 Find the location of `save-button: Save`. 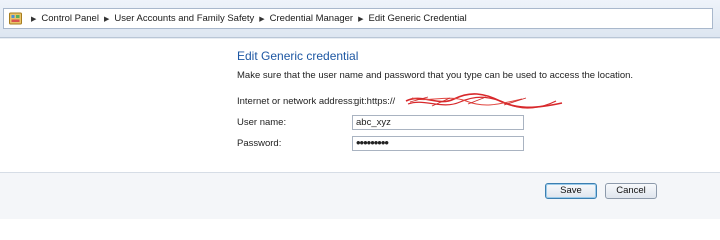

save-button: Save is located at coordinates (571, 191).